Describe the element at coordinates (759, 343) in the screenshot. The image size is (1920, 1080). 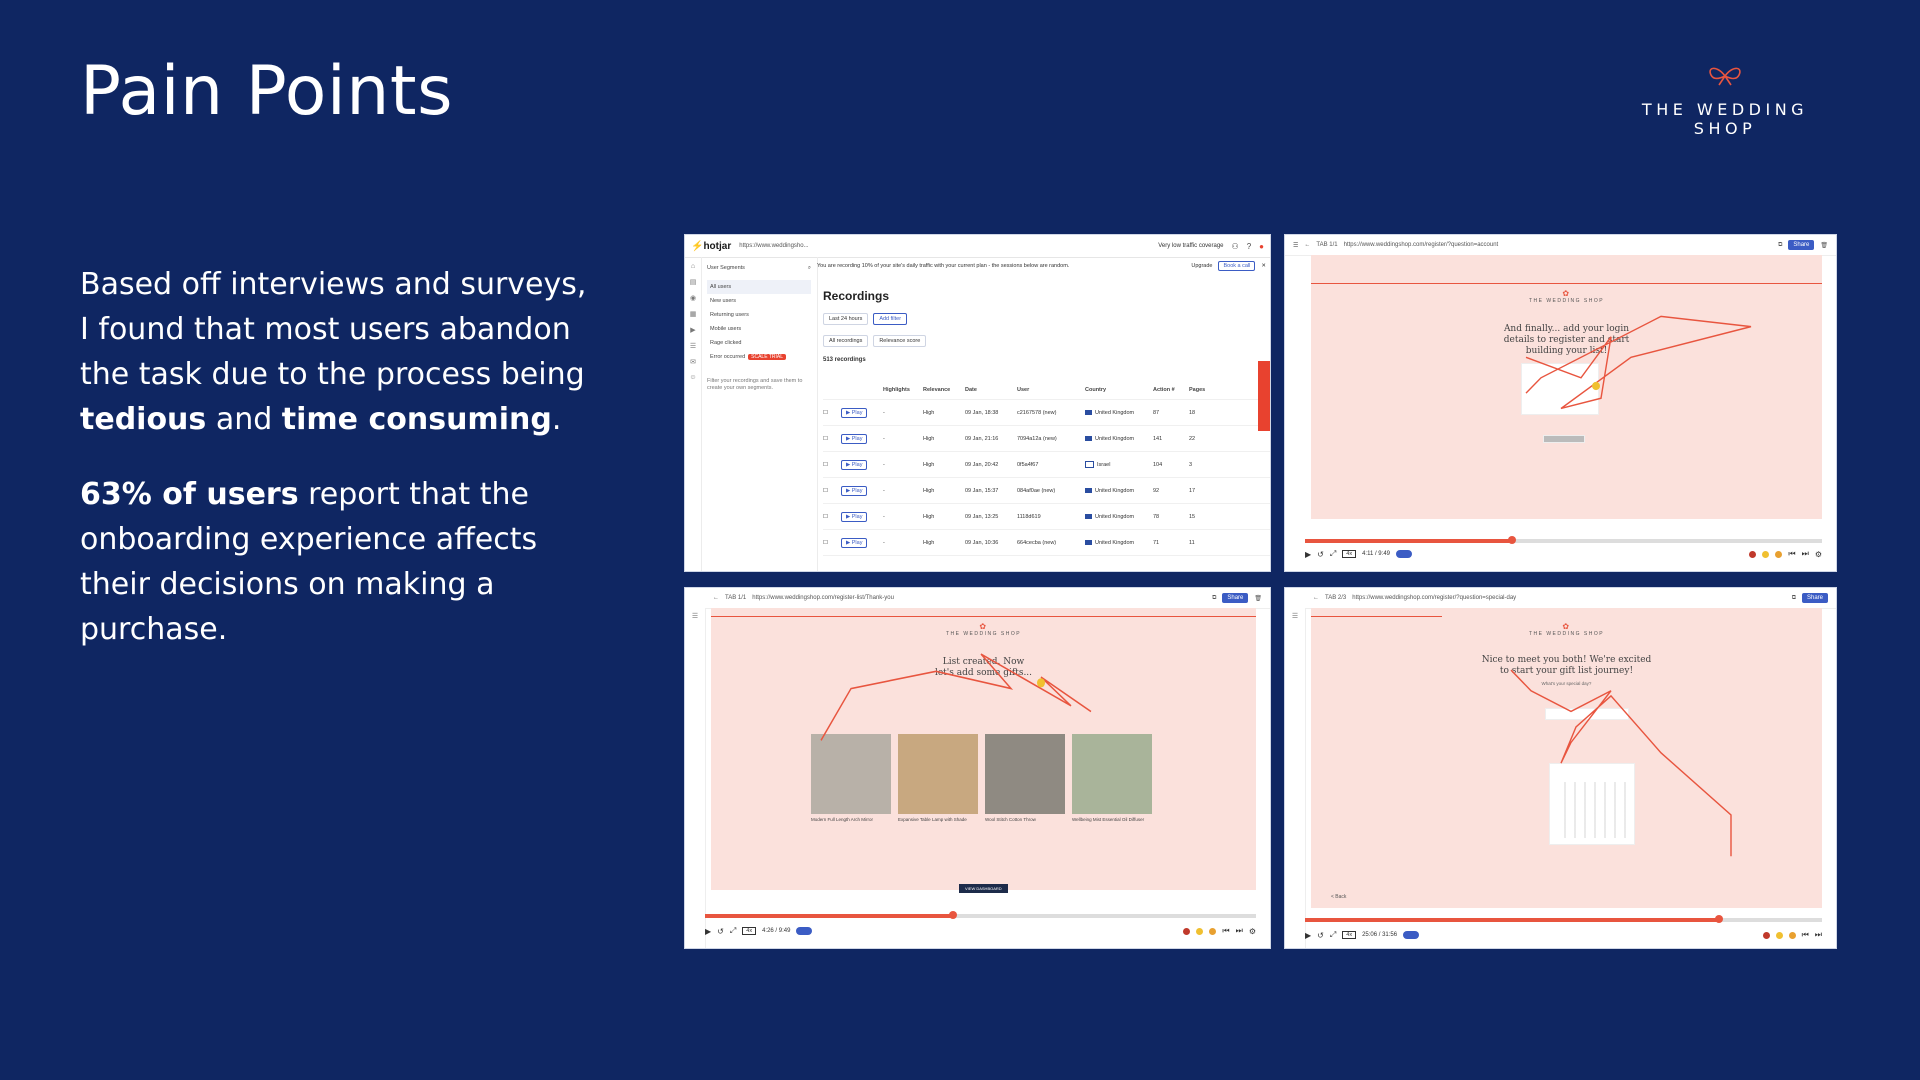
I see `segment-rage-clicked: Rage clicked` at that location.